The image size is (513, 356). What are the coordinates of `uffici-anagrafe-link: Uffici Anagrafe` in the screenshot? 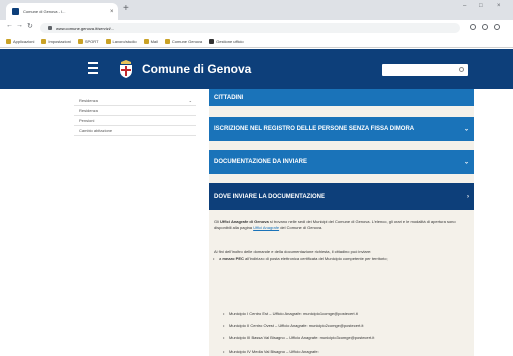 It's located at (266, 227).